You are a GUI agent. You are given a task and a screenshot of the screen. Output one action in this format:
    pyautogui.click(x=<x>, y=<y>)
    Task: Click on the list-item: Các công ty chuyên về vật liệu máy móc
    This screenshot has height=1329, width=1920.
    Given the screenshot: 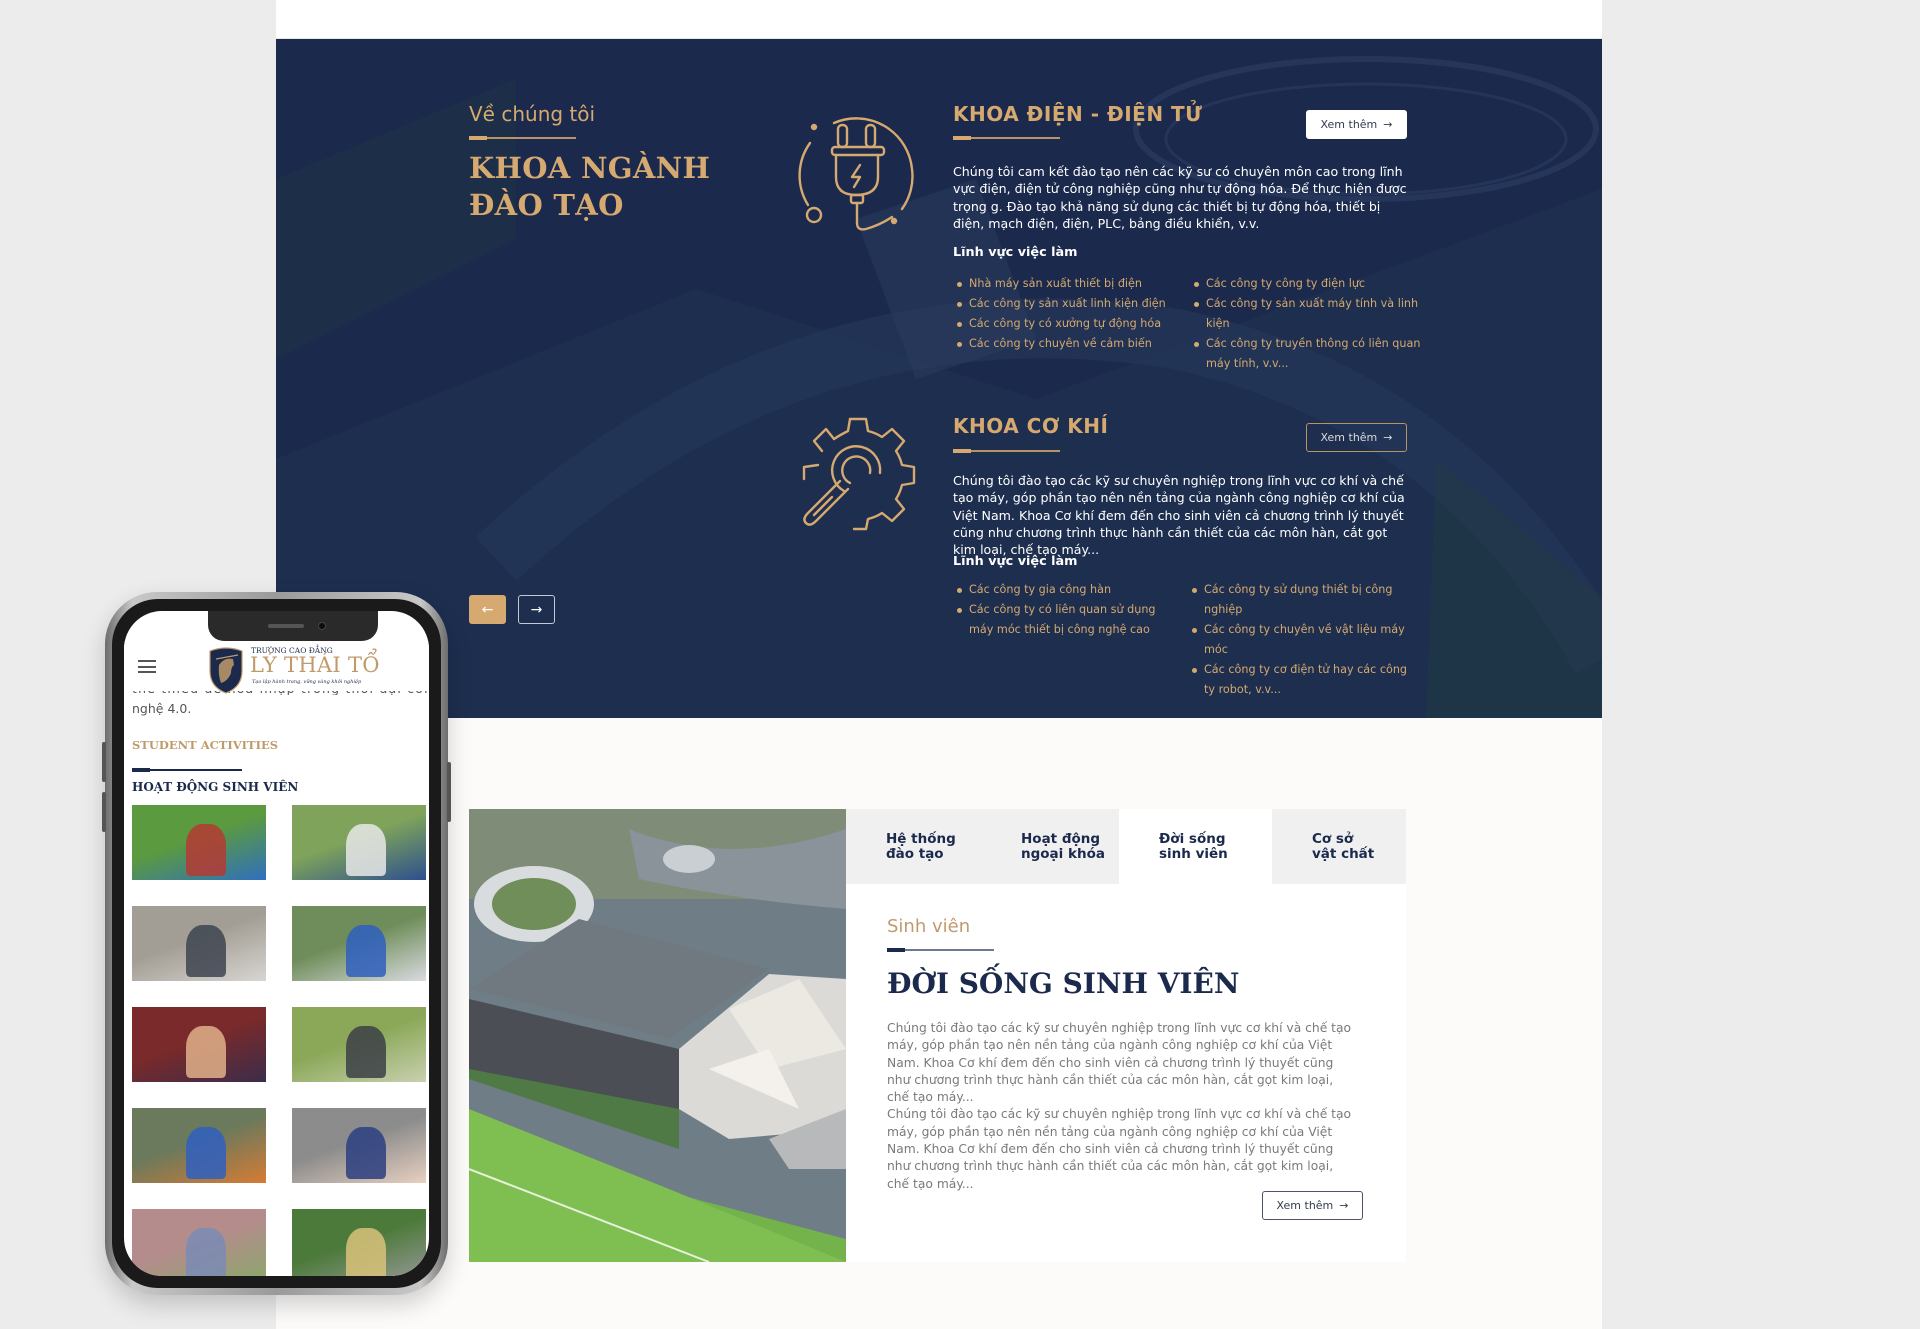 What is the action you would take?
    pyautogui.click(x=1302, y=640)
    